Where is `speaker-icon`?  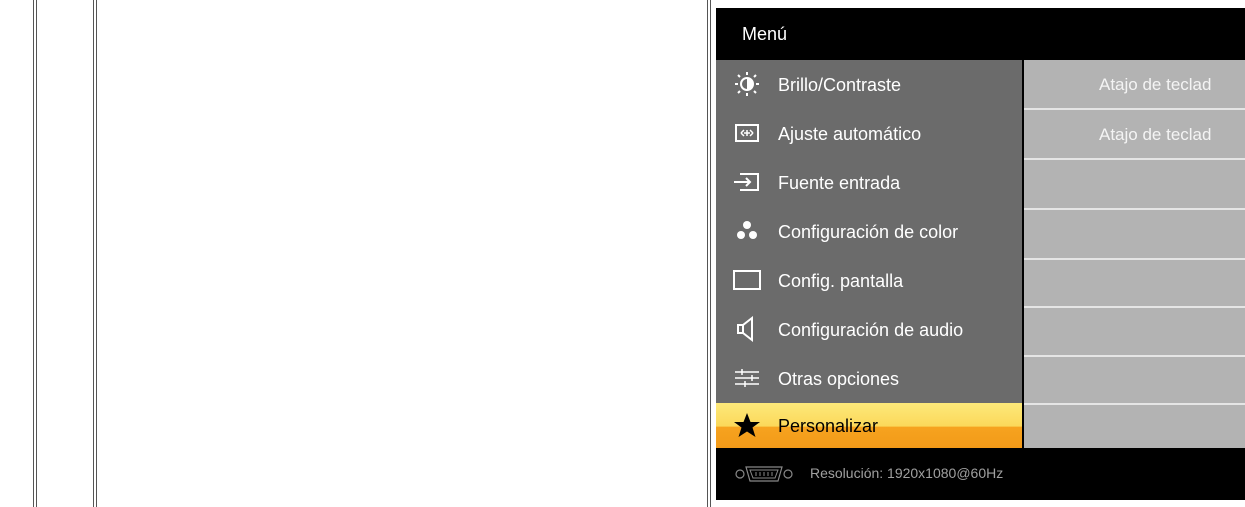 speaker-icon is located at coordinates (745, 329).